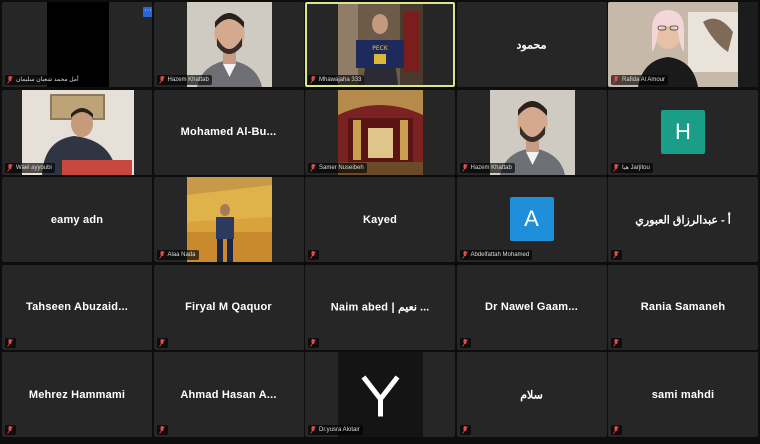 The width and height of the screenshot is (760, 444). I want to click on participant-tile: A Abdelfattah Mohamed, so click(531, 219).